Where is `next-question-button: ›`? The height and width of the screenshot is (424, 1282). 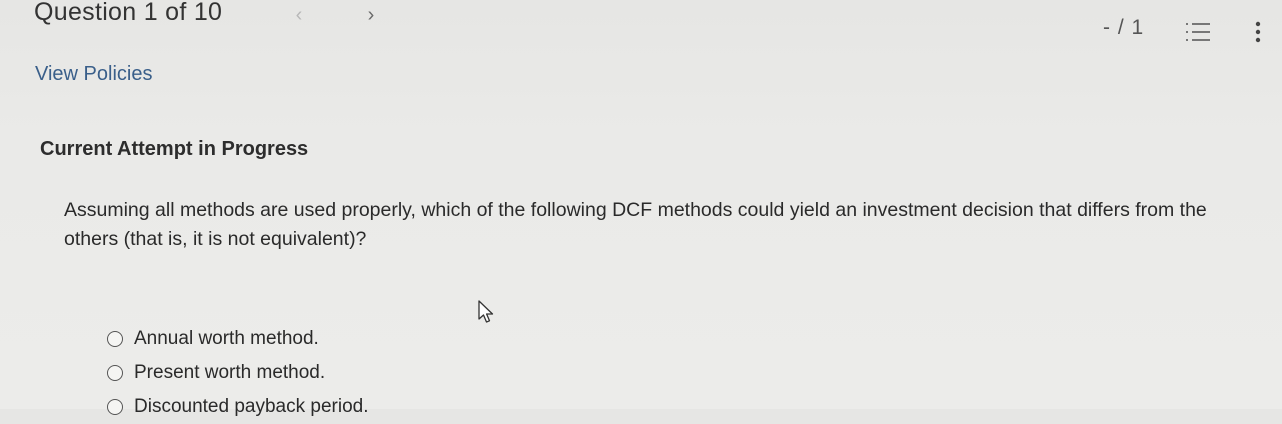 next-question-button: › is located at coordinates (371, 15).